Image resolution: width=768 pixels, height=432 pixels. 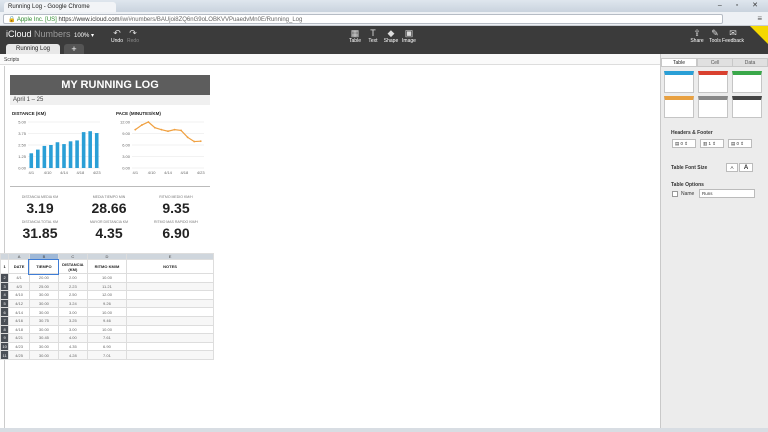 I want to click on insert-image-button: ▣ Image, so click(x=409, y=36).